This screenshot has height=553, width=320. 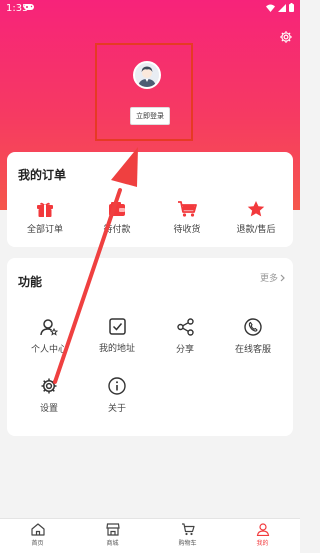 What do you see at coordinates (262, 529) in the screenshot?
I see `person-icon` at bounding box center [262, 529].